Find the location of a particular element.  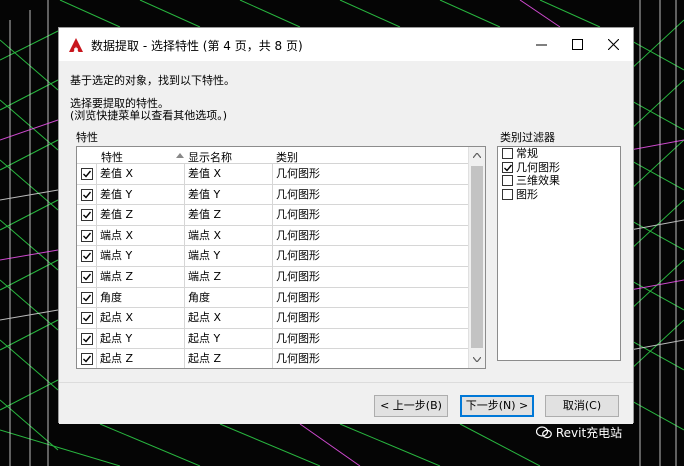

watermark: Revit充电站 is located at coordinates (579, 432).